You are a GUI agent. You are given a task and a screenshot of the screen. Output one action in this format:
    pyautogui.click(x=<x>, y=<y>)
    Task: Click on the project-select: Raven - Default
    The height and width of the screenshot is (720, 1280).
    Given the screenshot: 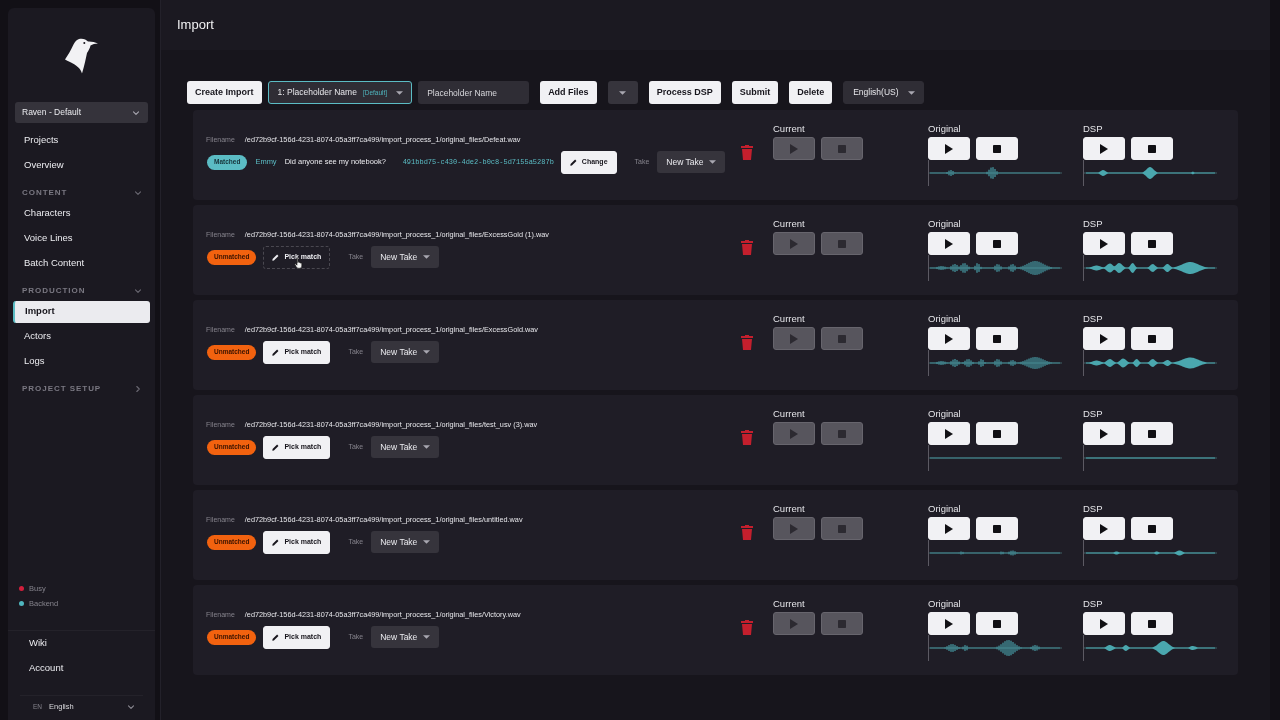 What is the action you would take?
    pyautogui.click(x=81, y=112)
    